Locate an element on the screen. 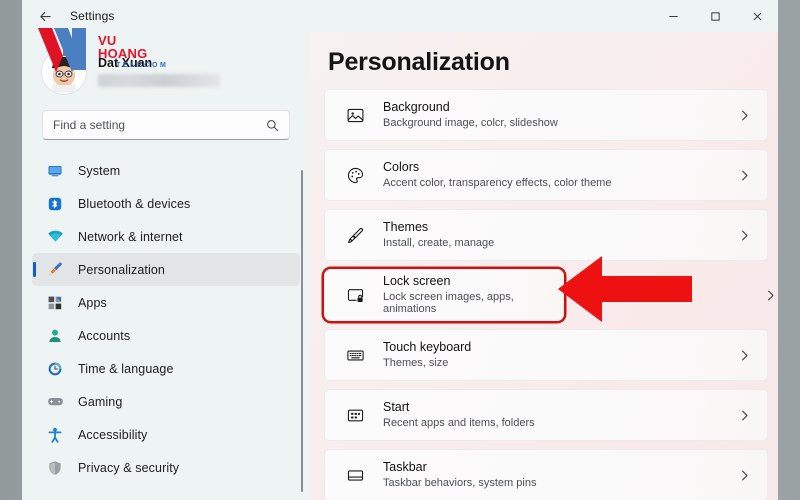  row-title: Touch keyboard is located at coordinates (427, 347).